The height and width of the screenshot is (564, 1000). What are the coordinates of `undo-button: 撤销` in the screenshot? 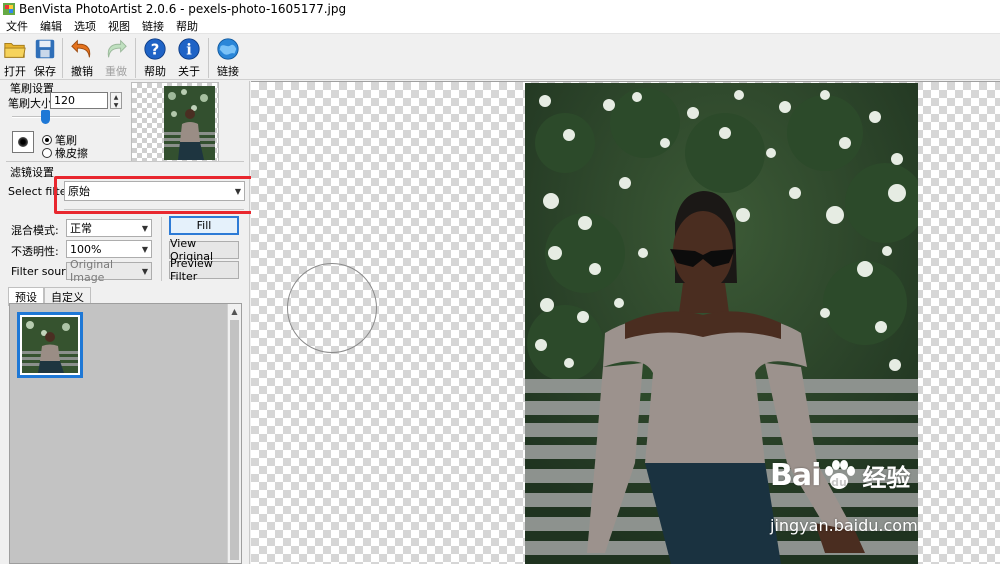 It's located at (82, 57).